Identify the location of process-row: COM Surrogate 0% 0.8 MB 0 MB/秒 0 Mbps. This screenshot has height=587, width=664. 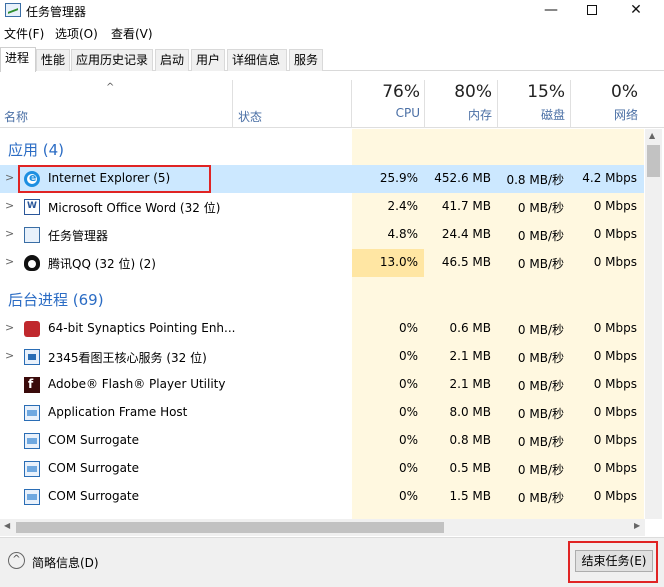
(322, 441).